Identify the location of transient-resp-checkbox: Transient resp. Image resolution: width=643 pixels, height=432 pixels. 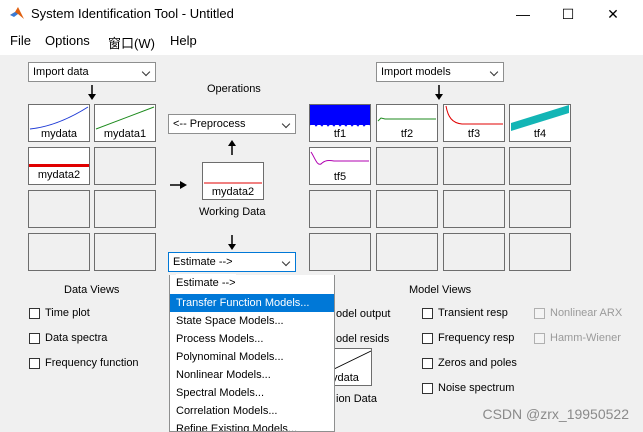
(465, 314).